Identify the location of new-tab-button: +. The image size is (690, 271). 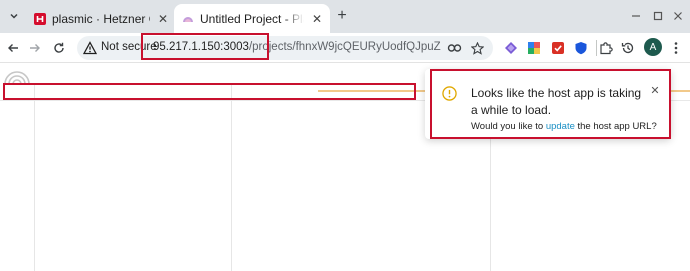
(342, 16).